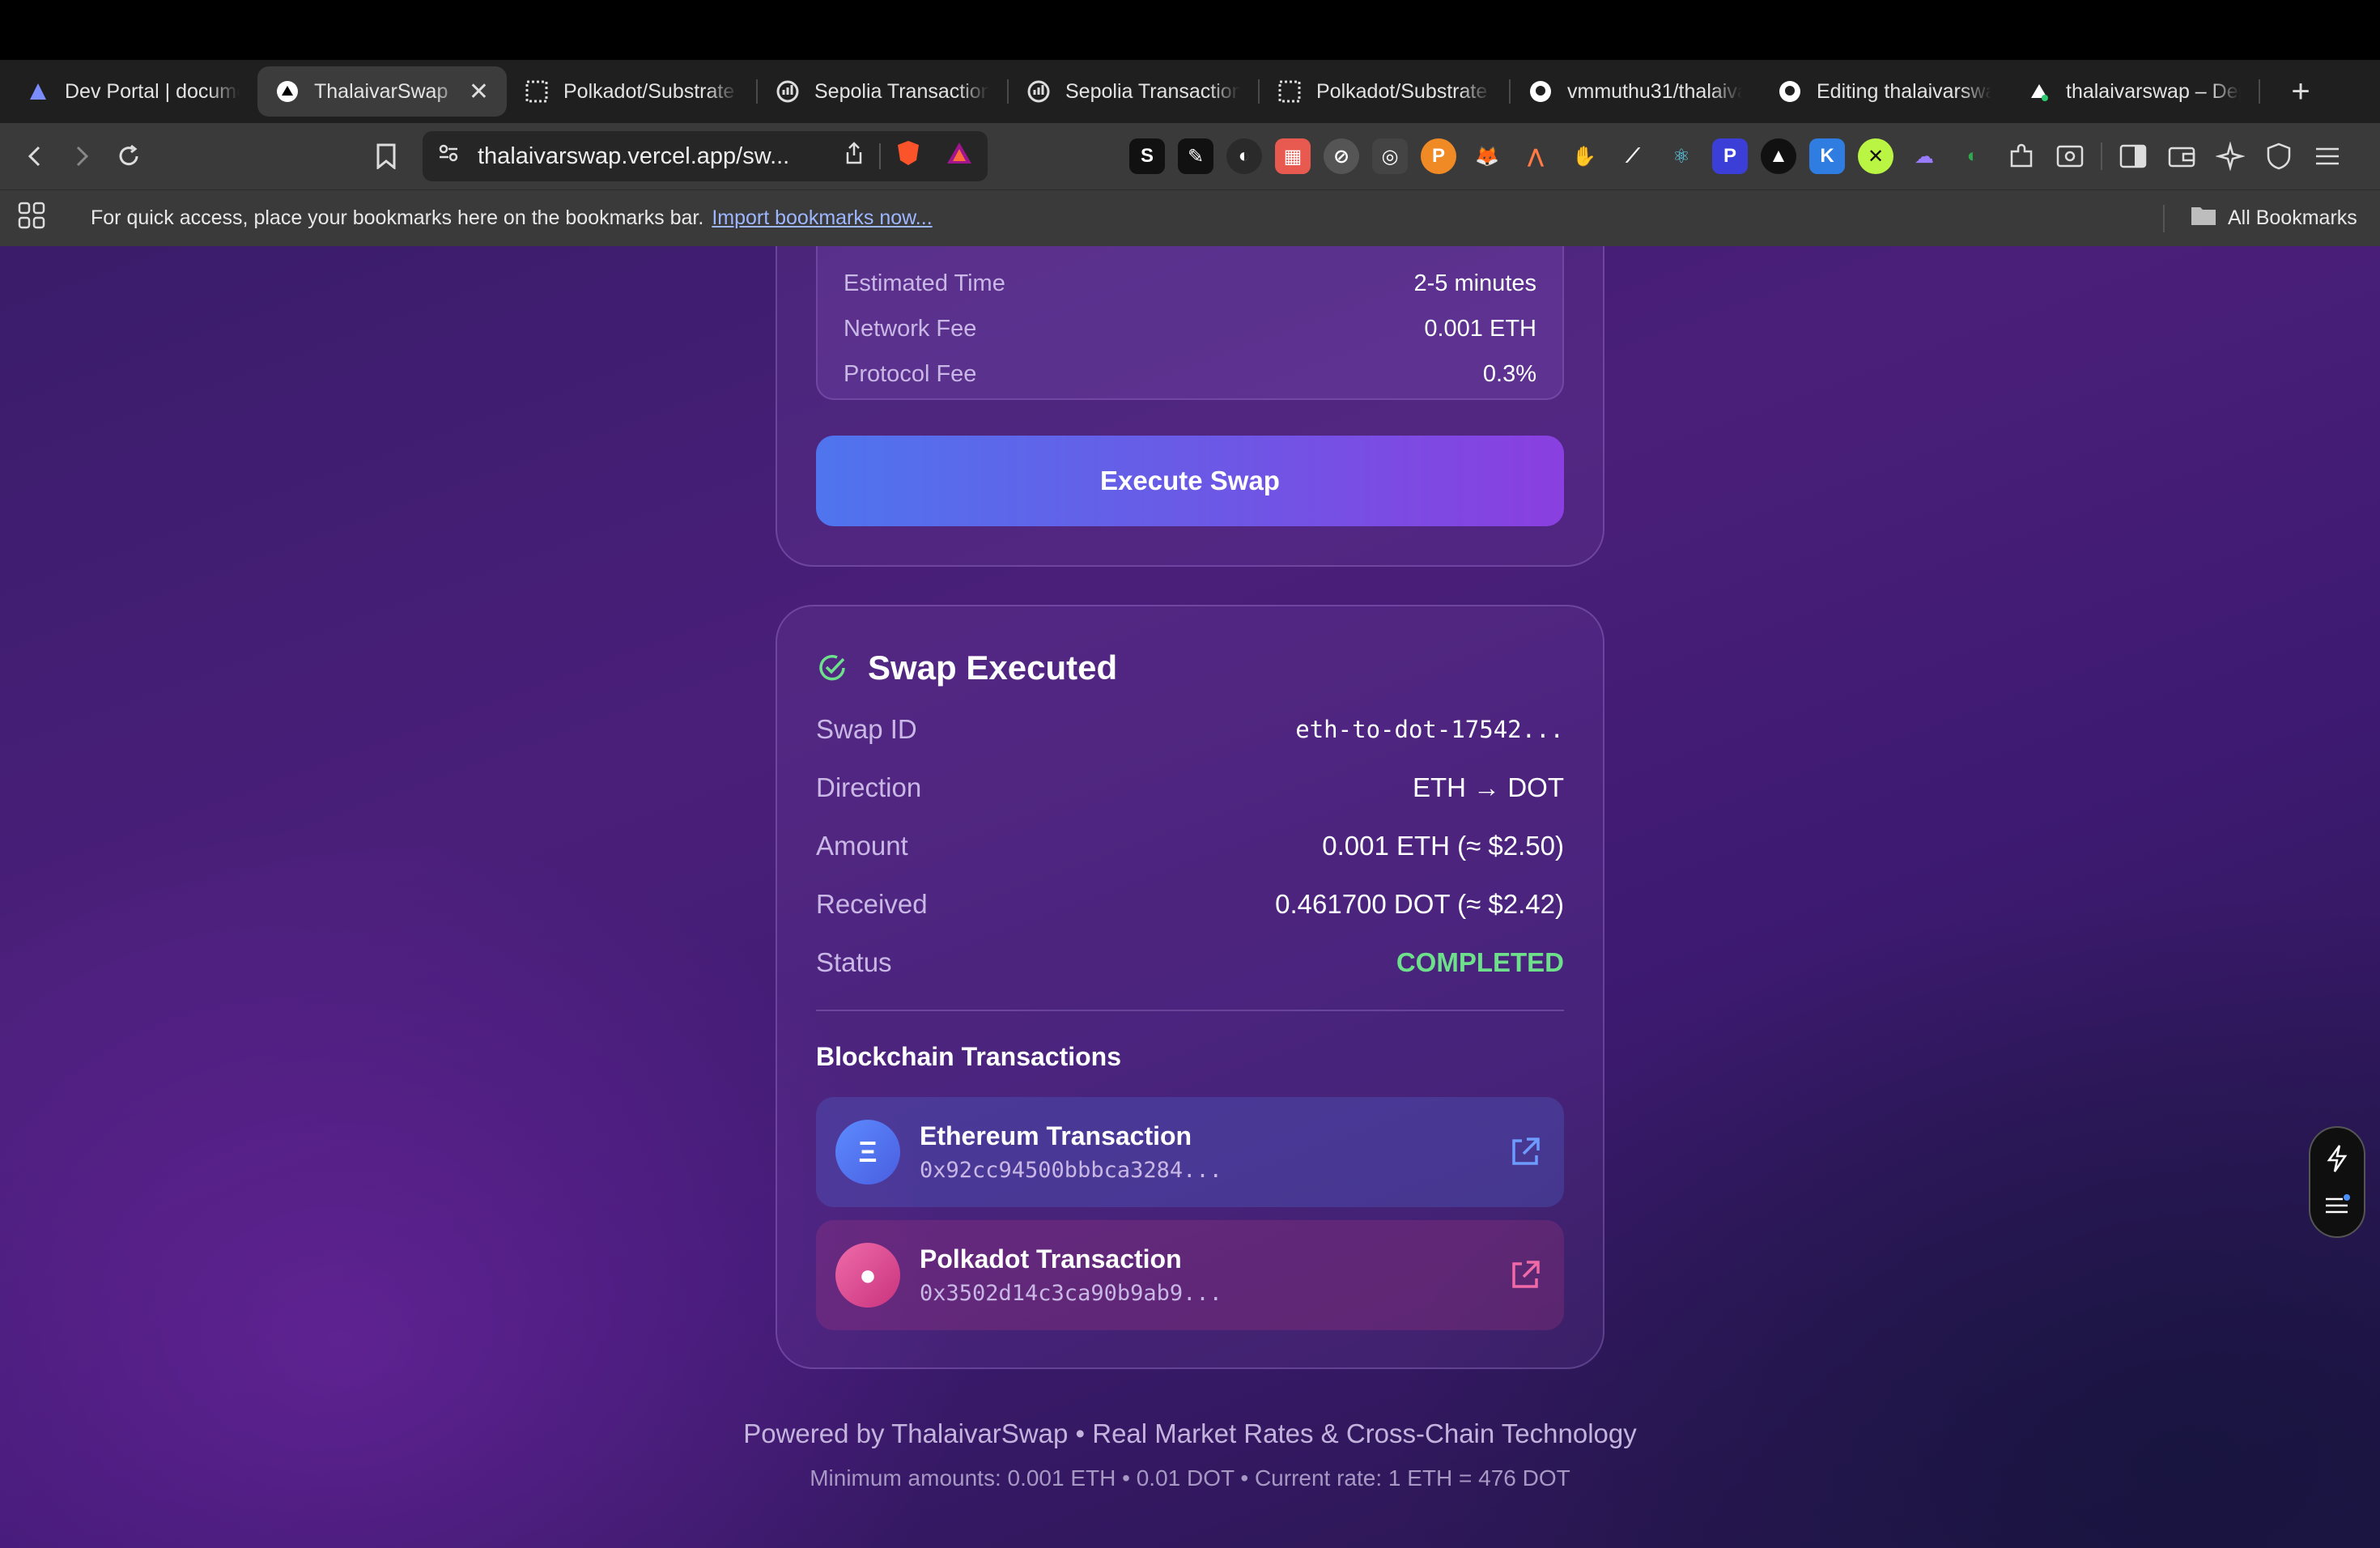  I want to click on amount-value: 0.001 ETH (≈ $2.50), so click(1443, 846).